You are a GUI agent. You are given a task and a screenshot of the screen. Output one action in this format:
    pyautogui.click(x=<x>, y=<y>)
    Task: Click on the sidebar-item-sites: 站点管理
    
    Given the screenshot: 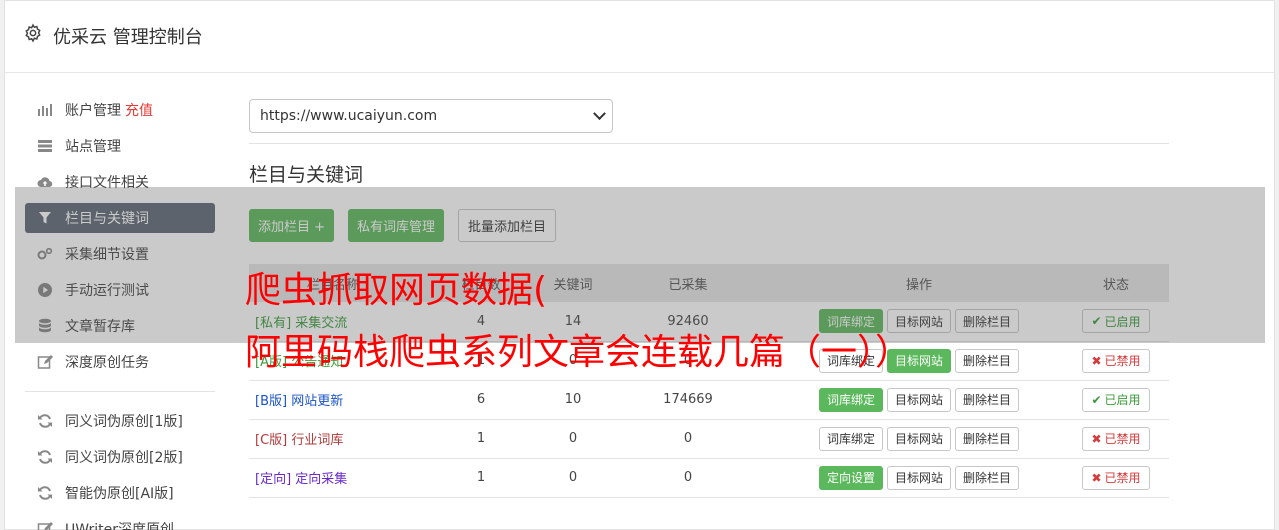 What is the action you would take?
    pyautogui.click(x=120, y=146)
    